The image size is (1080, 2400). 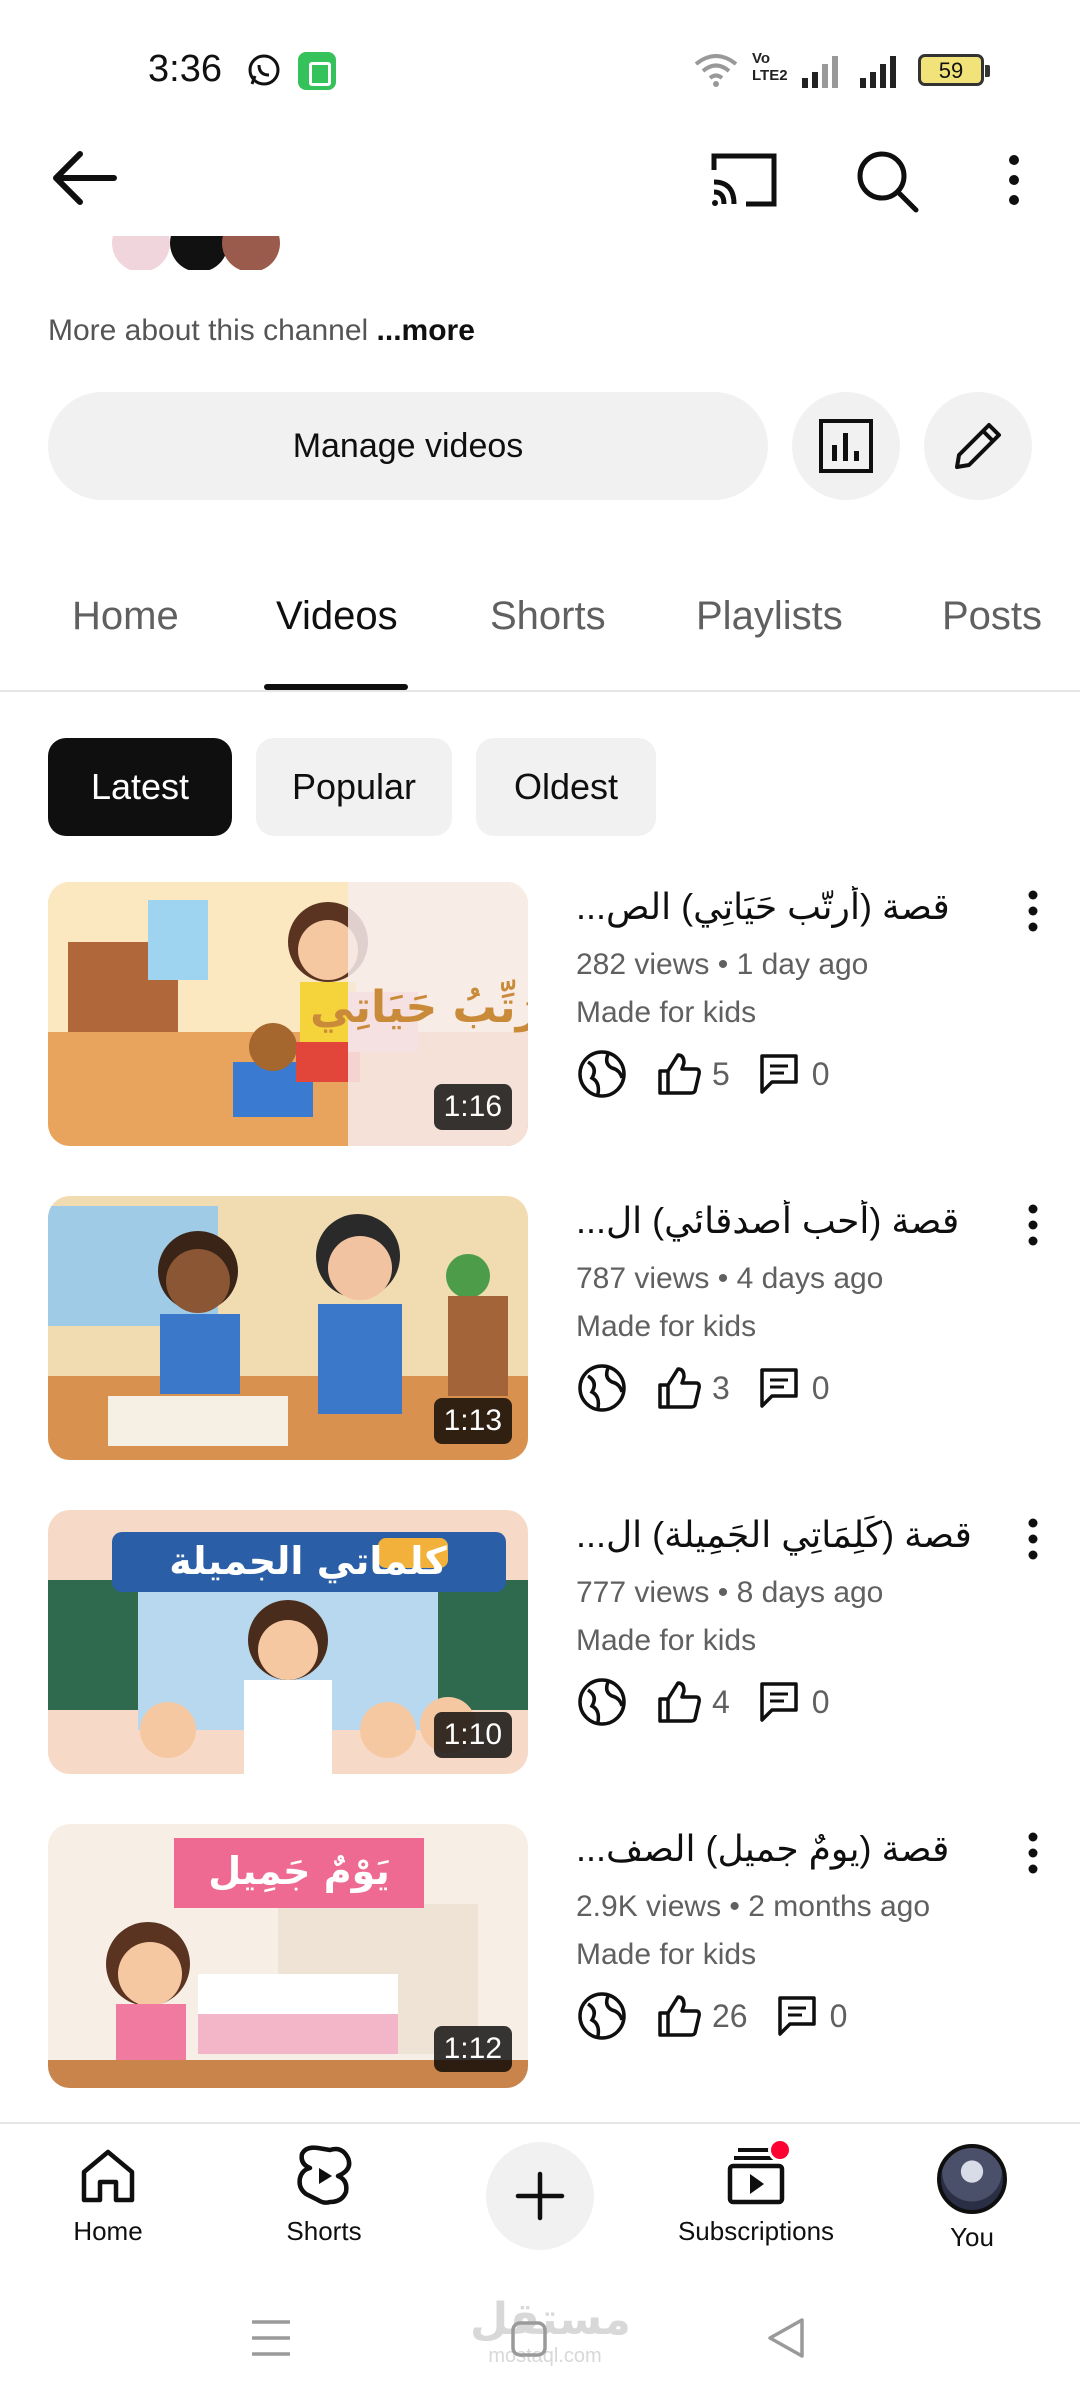 I want to click on battery-icon: 59, so click(x=954, y=70).